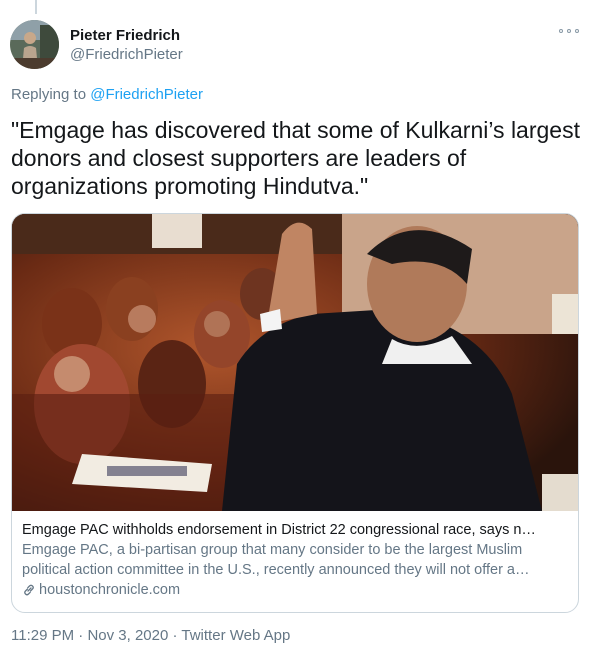  I want to click on tweet-meta: 11:29 PM · Nov 3, 2020 · Twitter Web App, so click(150, 635).